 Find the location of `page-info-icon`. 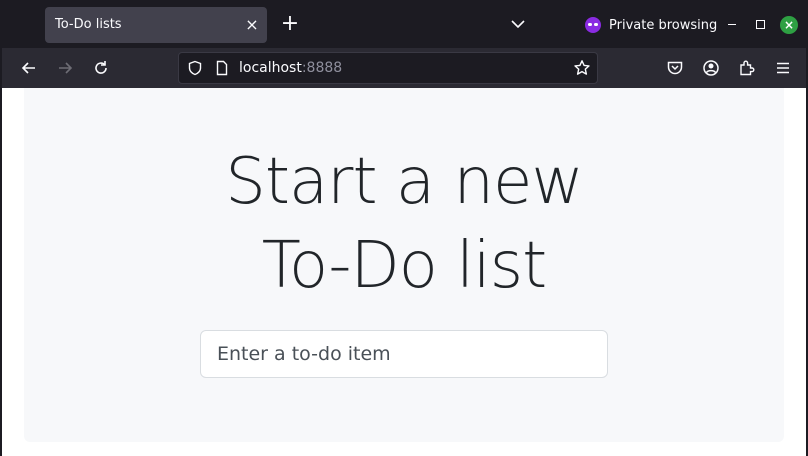

page-info-icon is located at coordinates (222, 68).